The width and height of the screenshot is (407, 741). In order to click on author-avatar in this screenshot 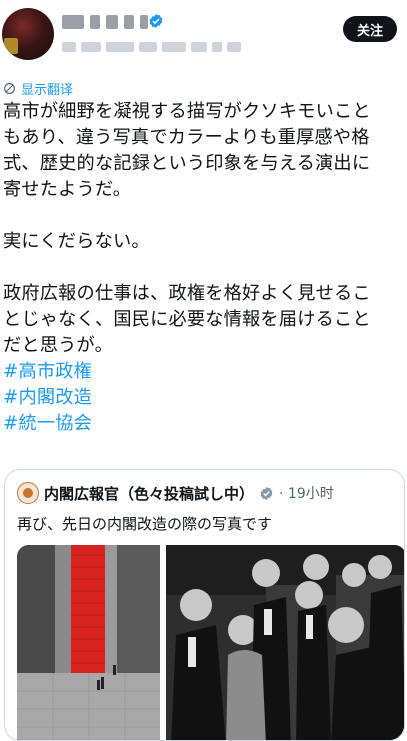, I will do `click(28, 34)`.